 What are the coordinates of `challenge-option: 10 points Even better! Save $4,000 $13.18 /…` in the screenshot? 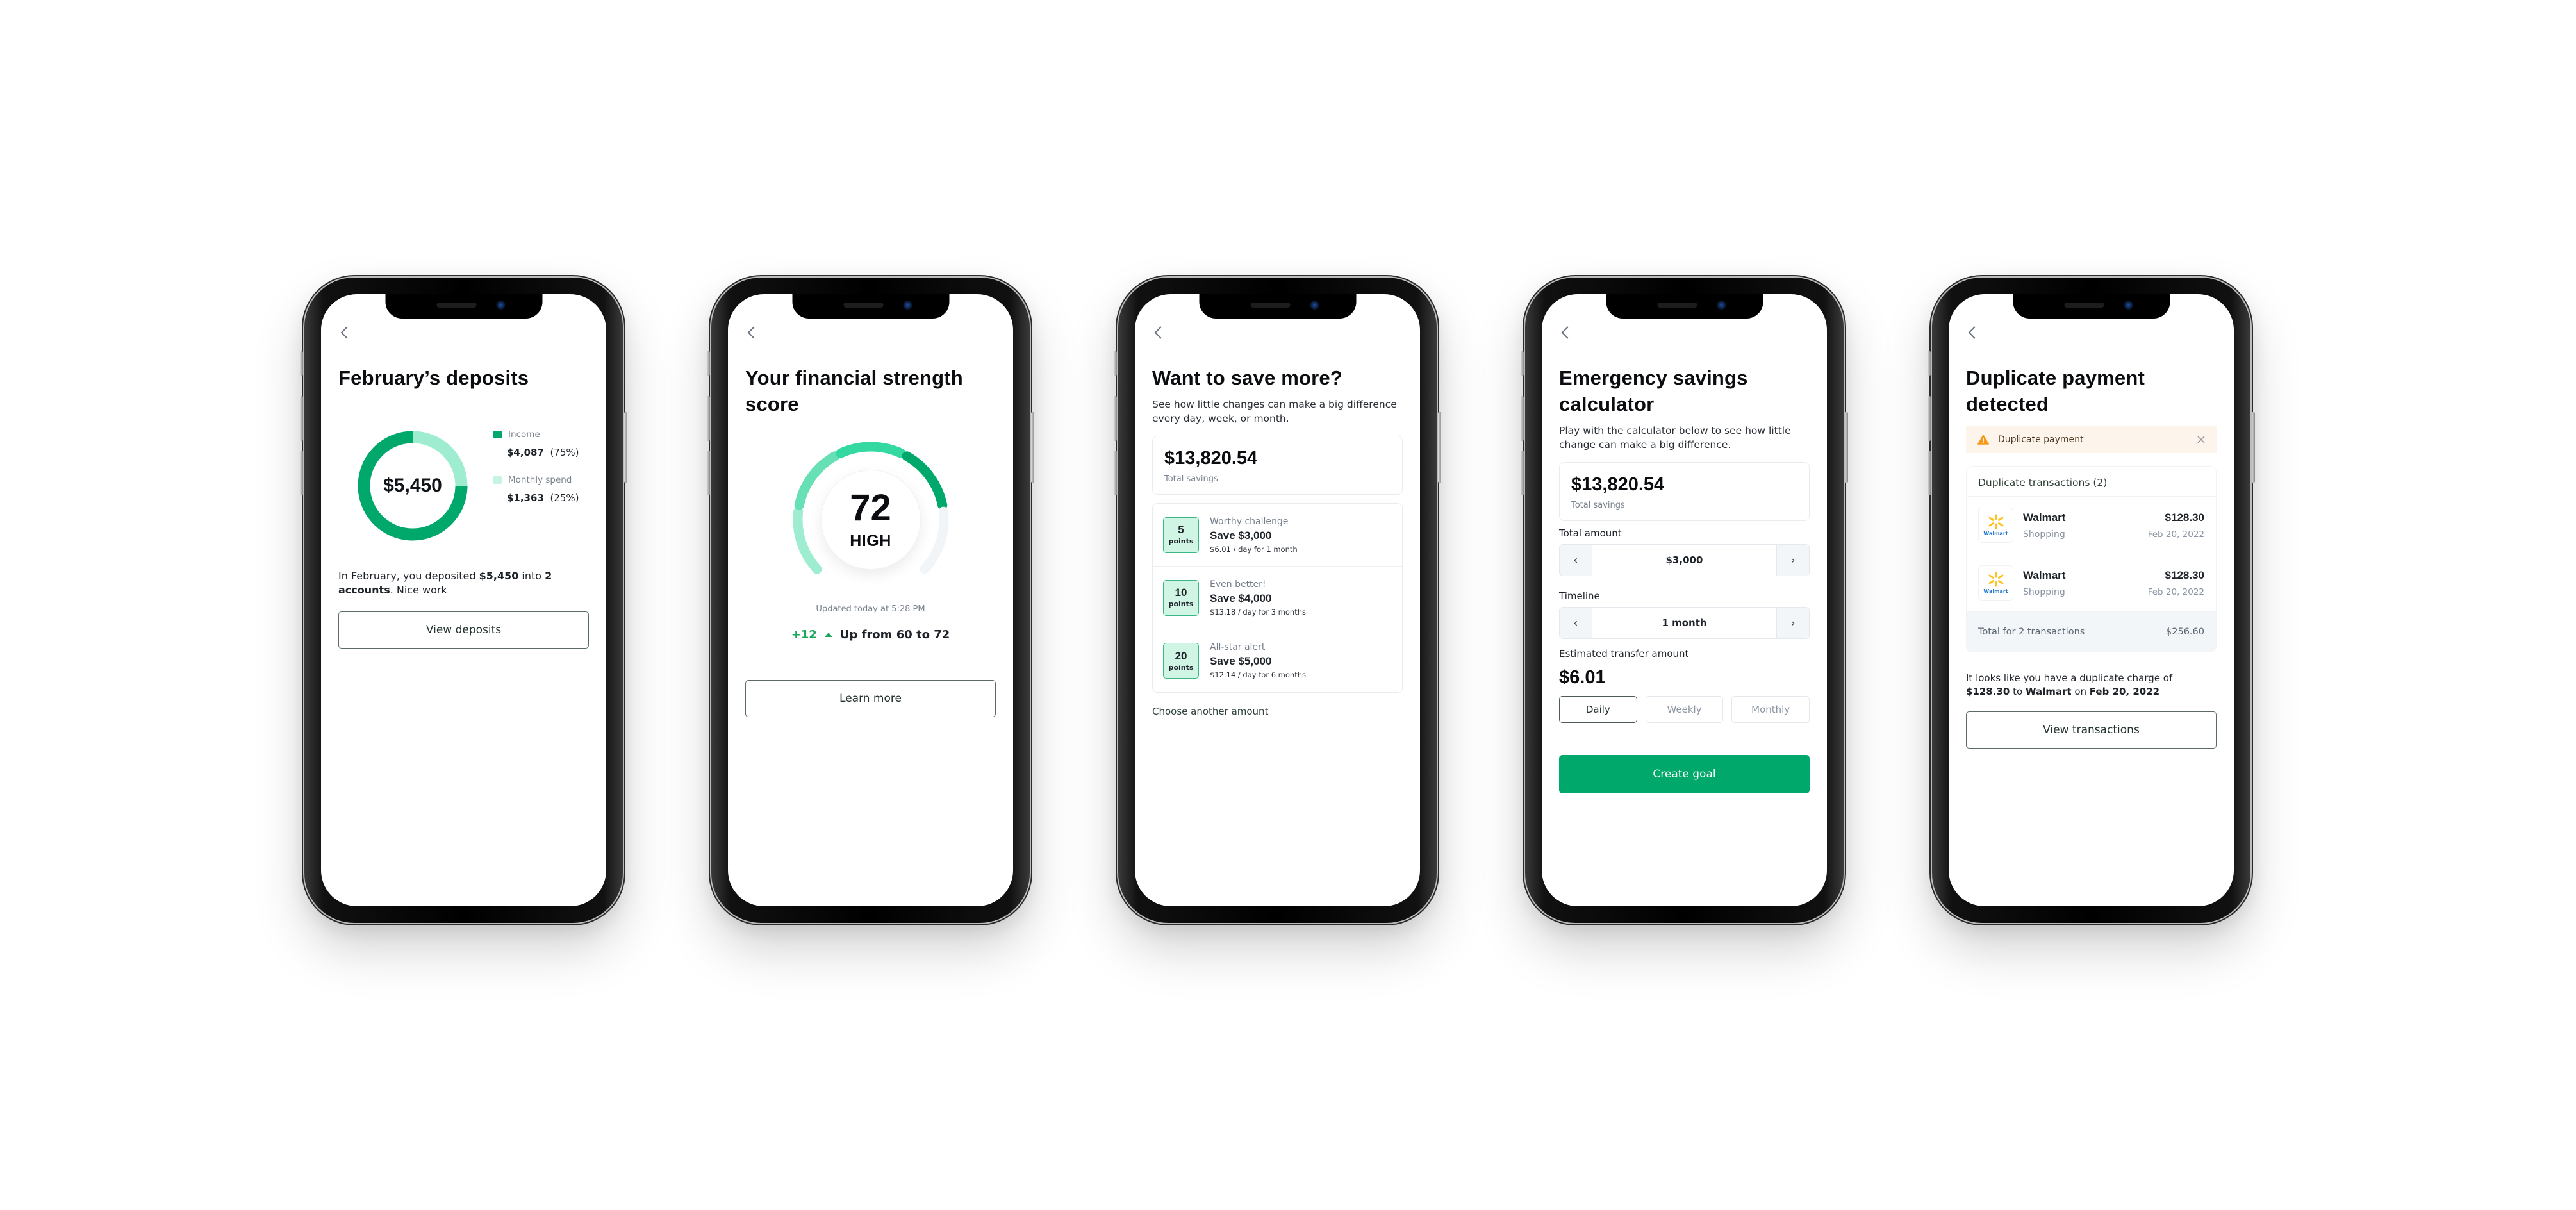 It's located at (1277, 598).